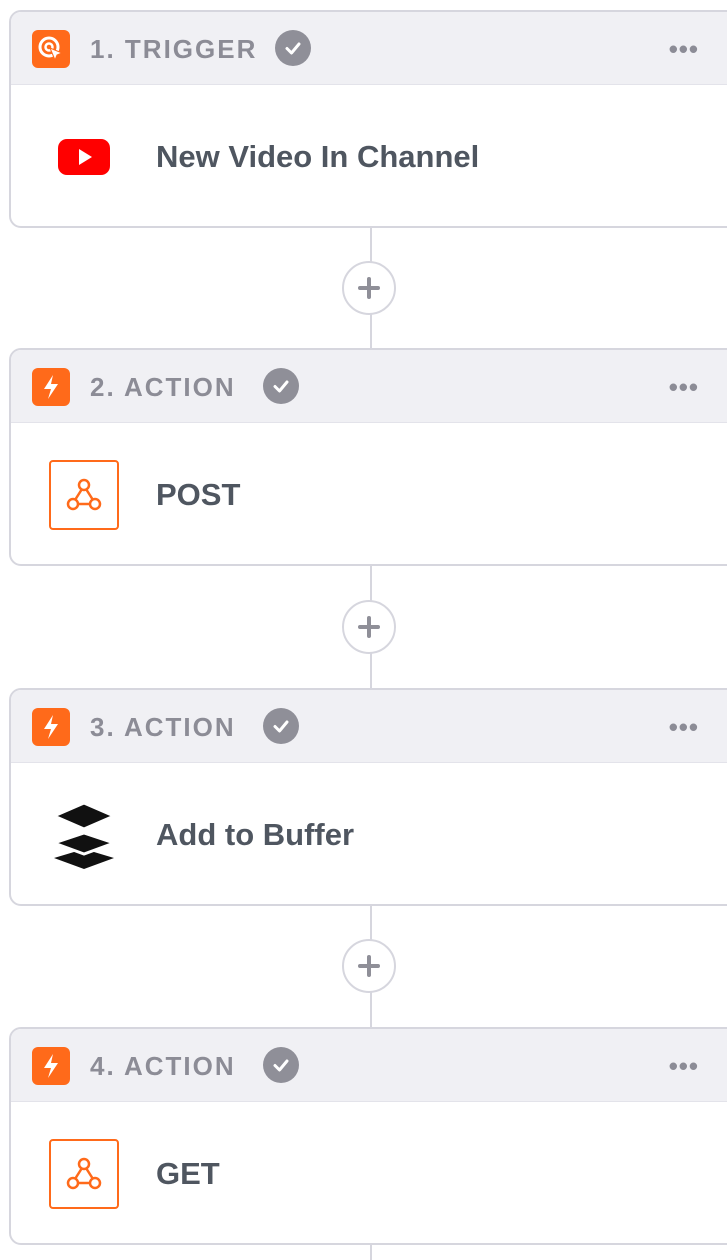 The width and height of the screenshot is (727, 1260). Describe the element at coordinates (188, 1173) in the screenshot. I see `step-name: GET` at that location.